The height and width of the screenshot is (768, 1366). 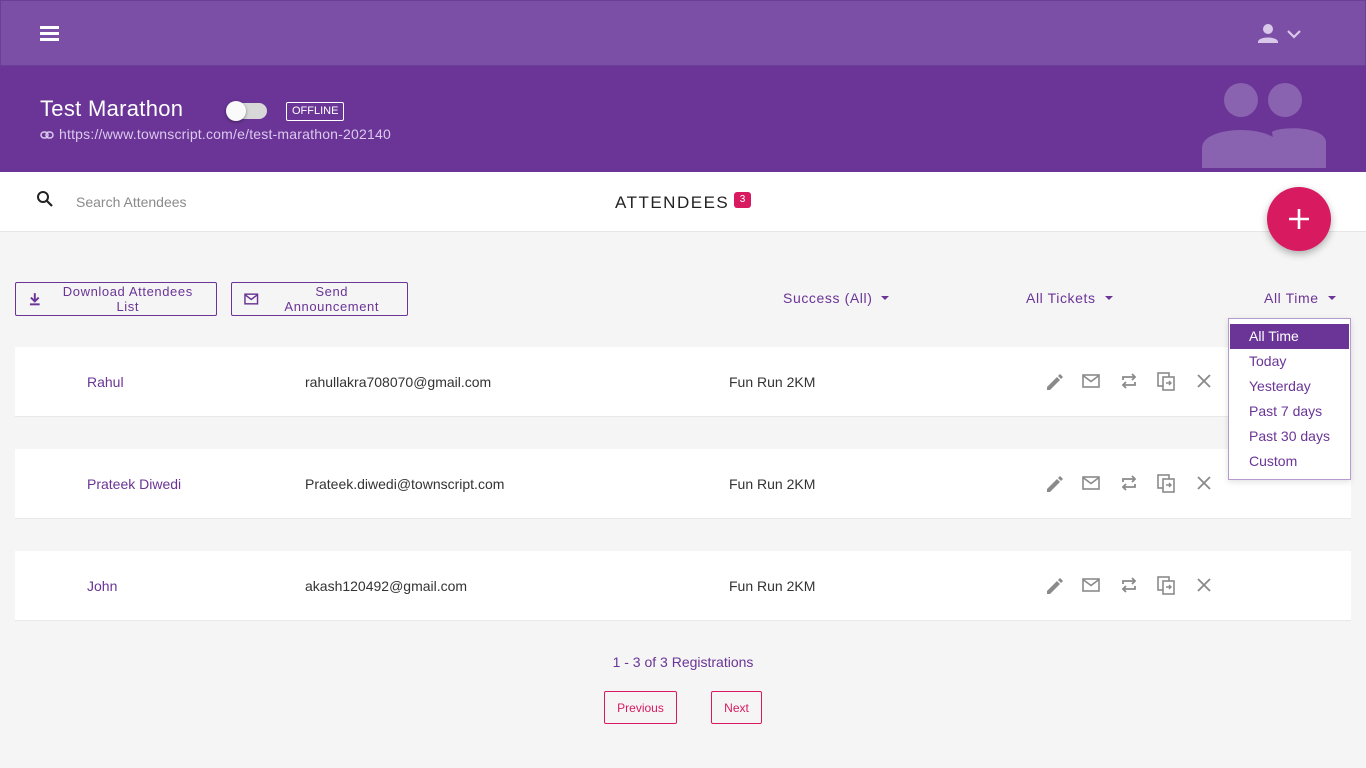 What do you see at coordinates (1289, 436) in the screenshot?
I see `time-option: Past 30 days` at bounding box center [1289, 436].